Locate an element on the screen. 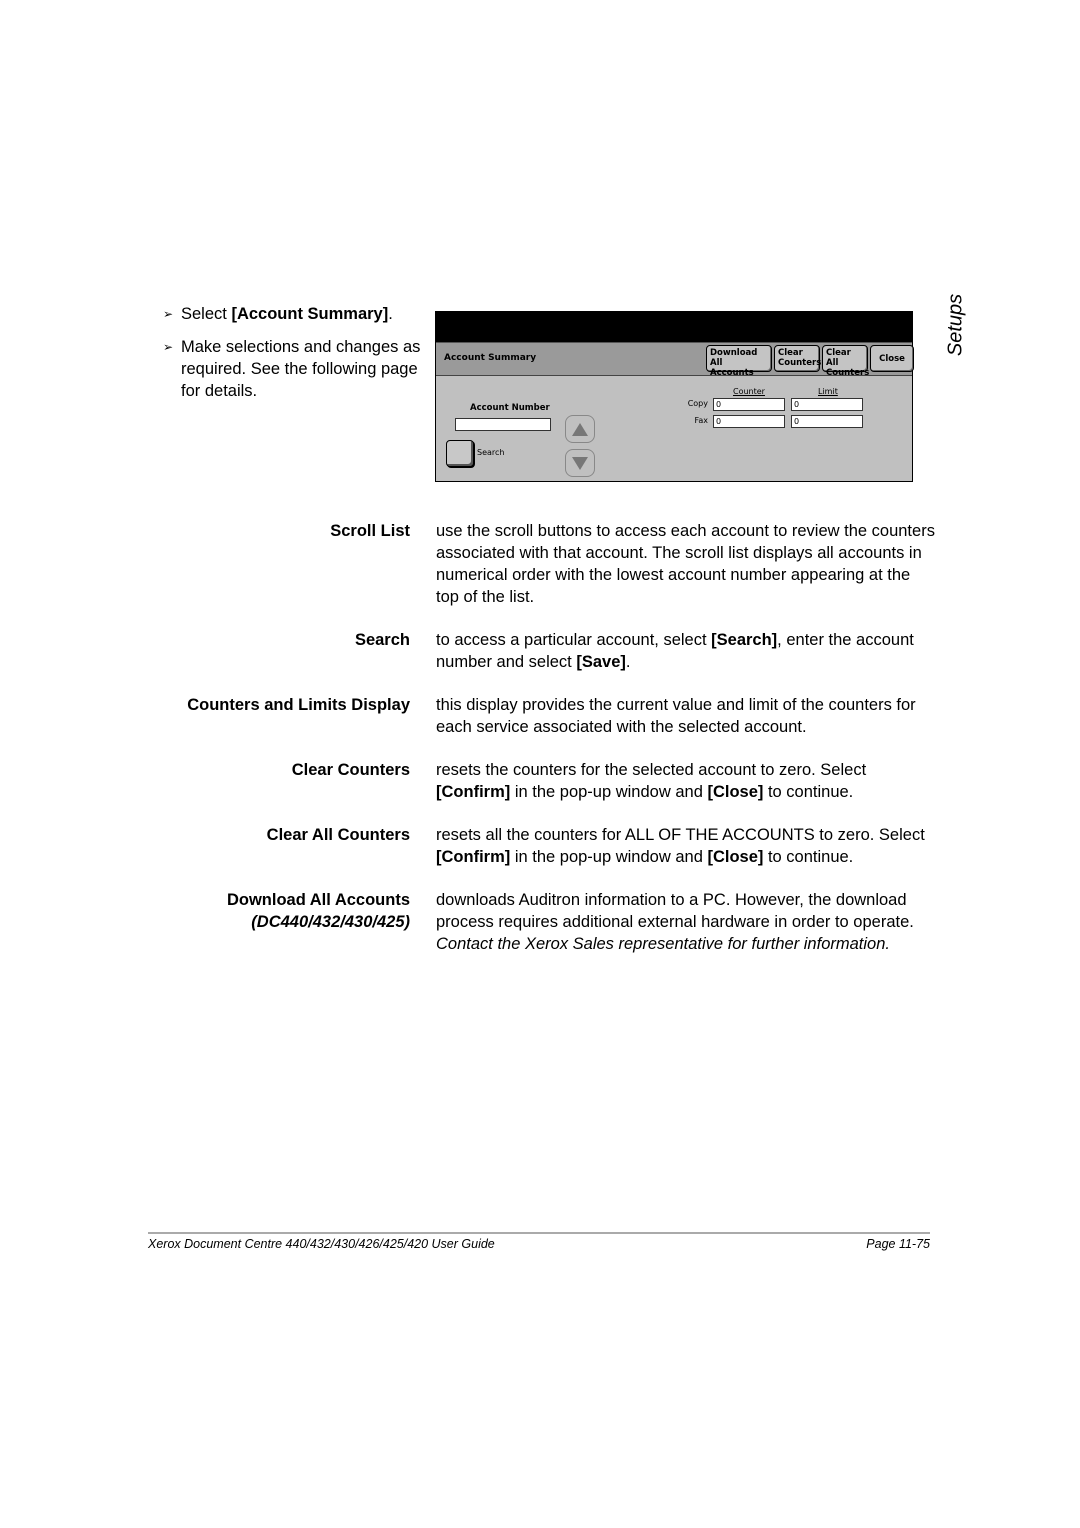 This screenshot has width=1080, height=1528. clear-counters-button: Clear Counters is located at coordinates (798, 358).